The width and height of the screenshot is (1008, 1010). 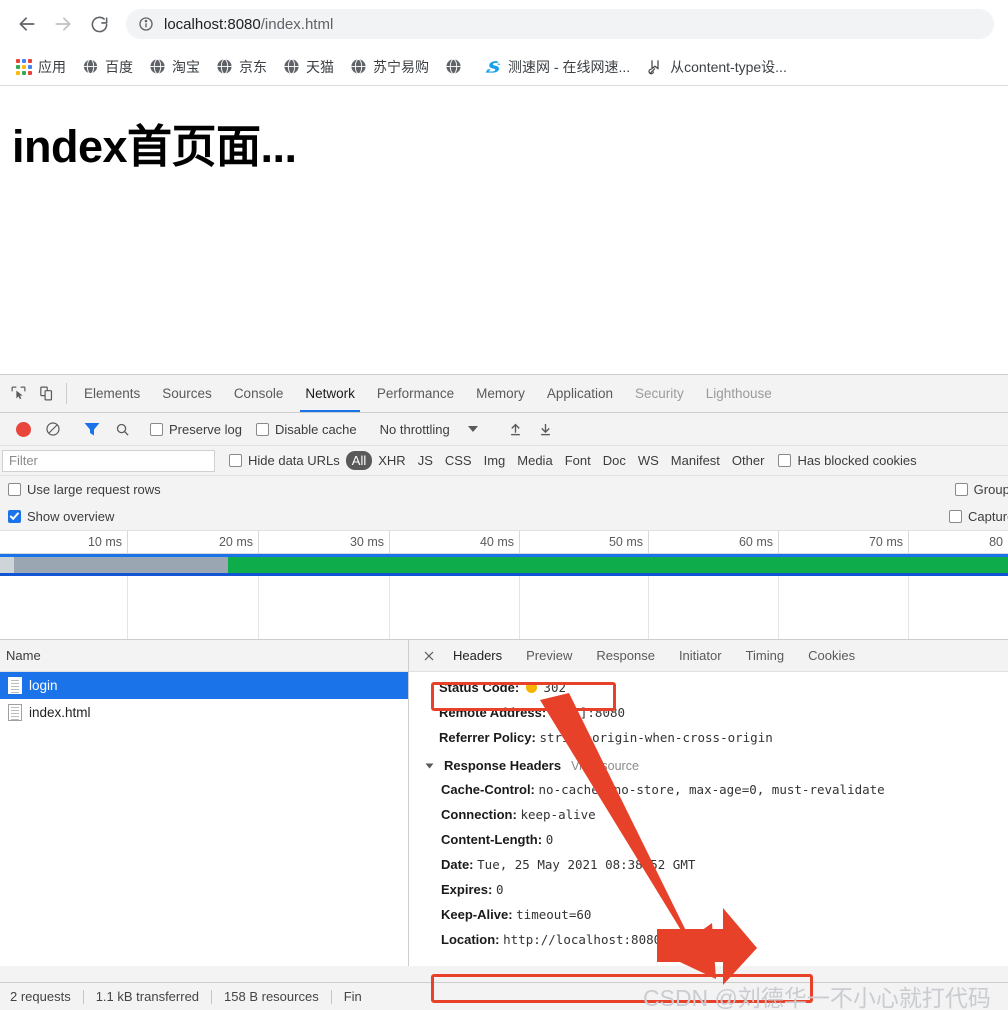 What do you see at coordinates (308, 67) in the screenshot?
I see `bookmark-tmall: 天猫` at bounding box center [308, 67].